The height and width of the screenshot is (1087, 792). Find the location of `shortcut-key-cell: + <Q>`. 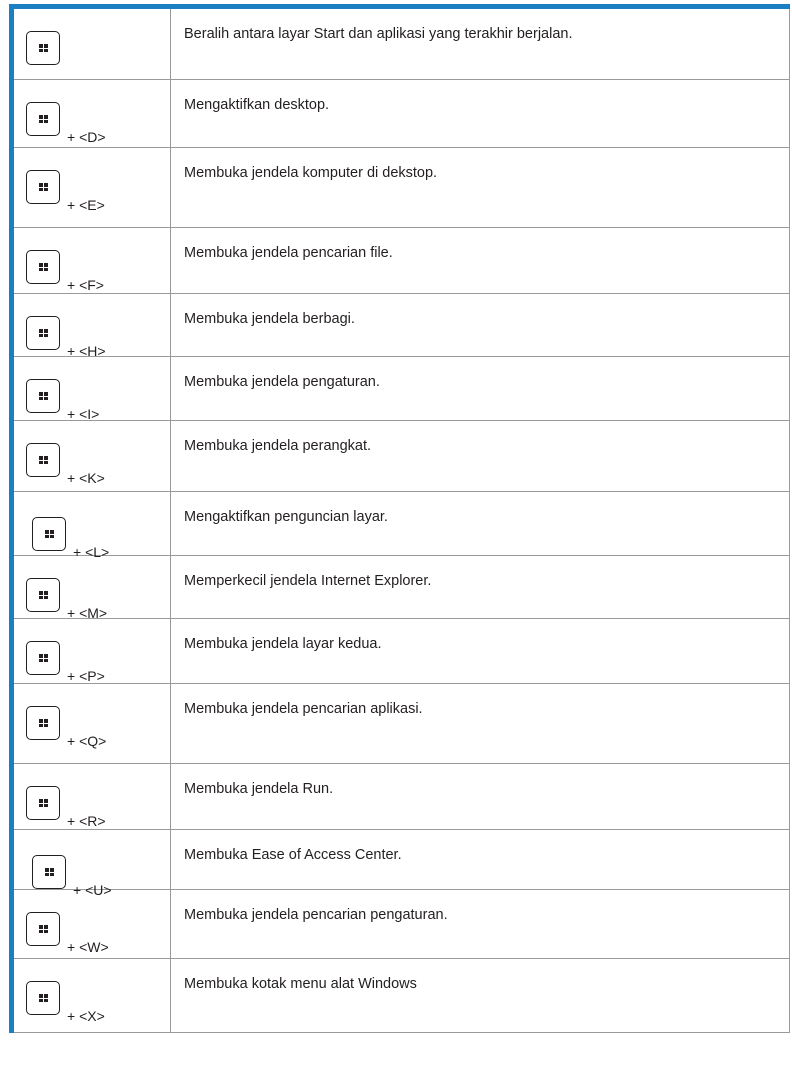

shortcut-key-cell: + <Q> is located at coordinates (91, 723).